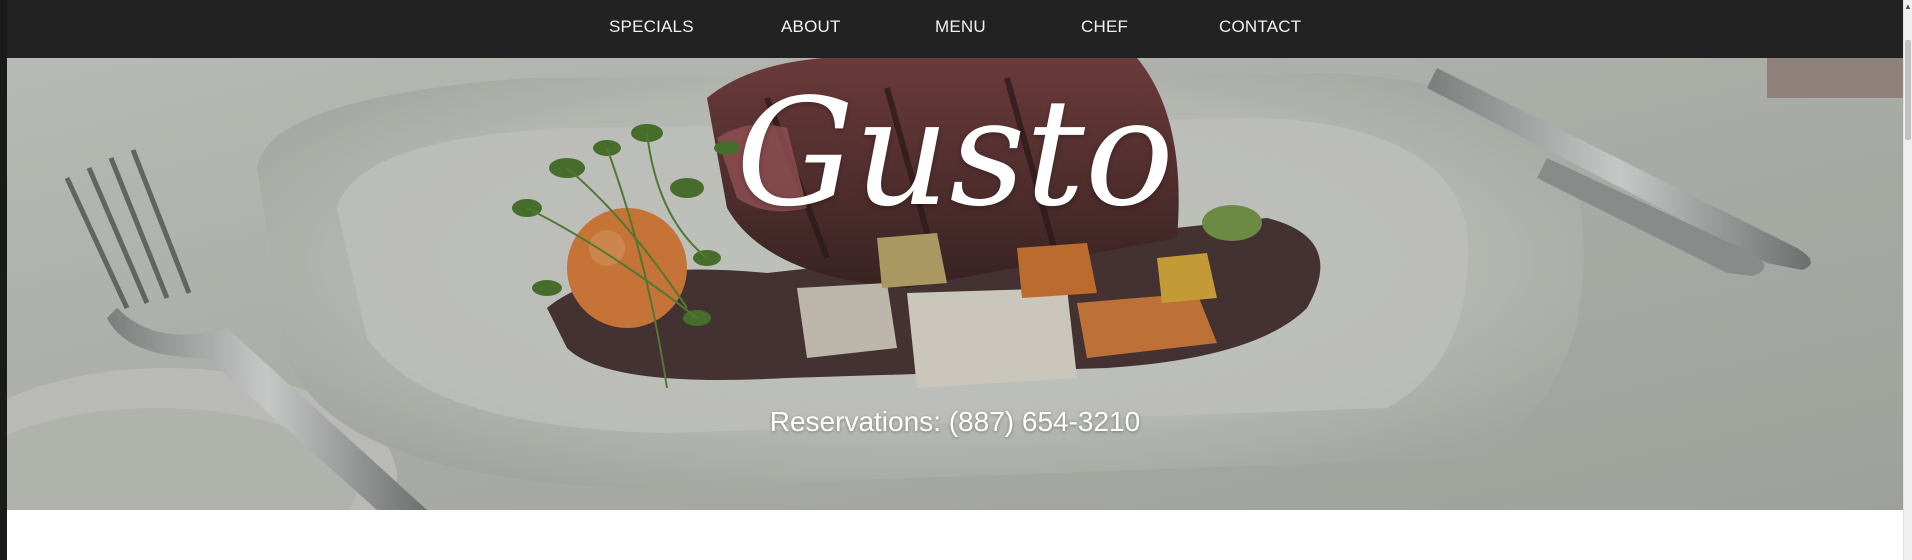 This screenshot has width=1912, height=560. I want to click on nav-specials: SPECIALS, so click(651, 27).